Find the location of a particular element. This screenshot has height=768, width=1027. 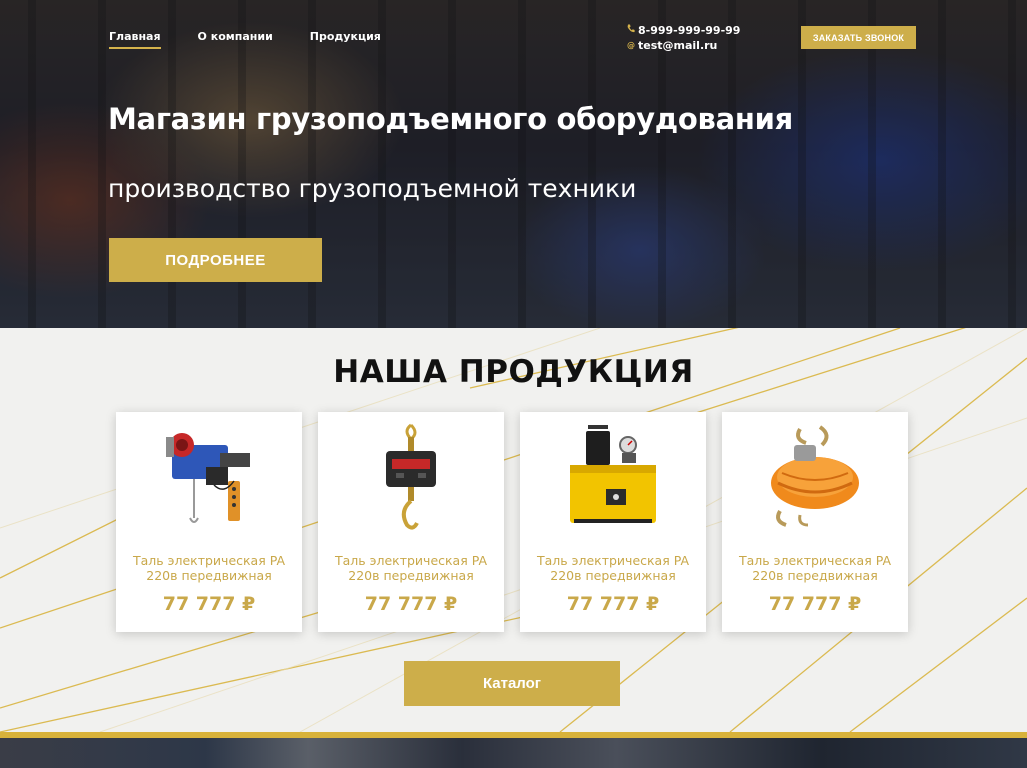

hydraulic-pump-image is located at coordinates (613, 477).